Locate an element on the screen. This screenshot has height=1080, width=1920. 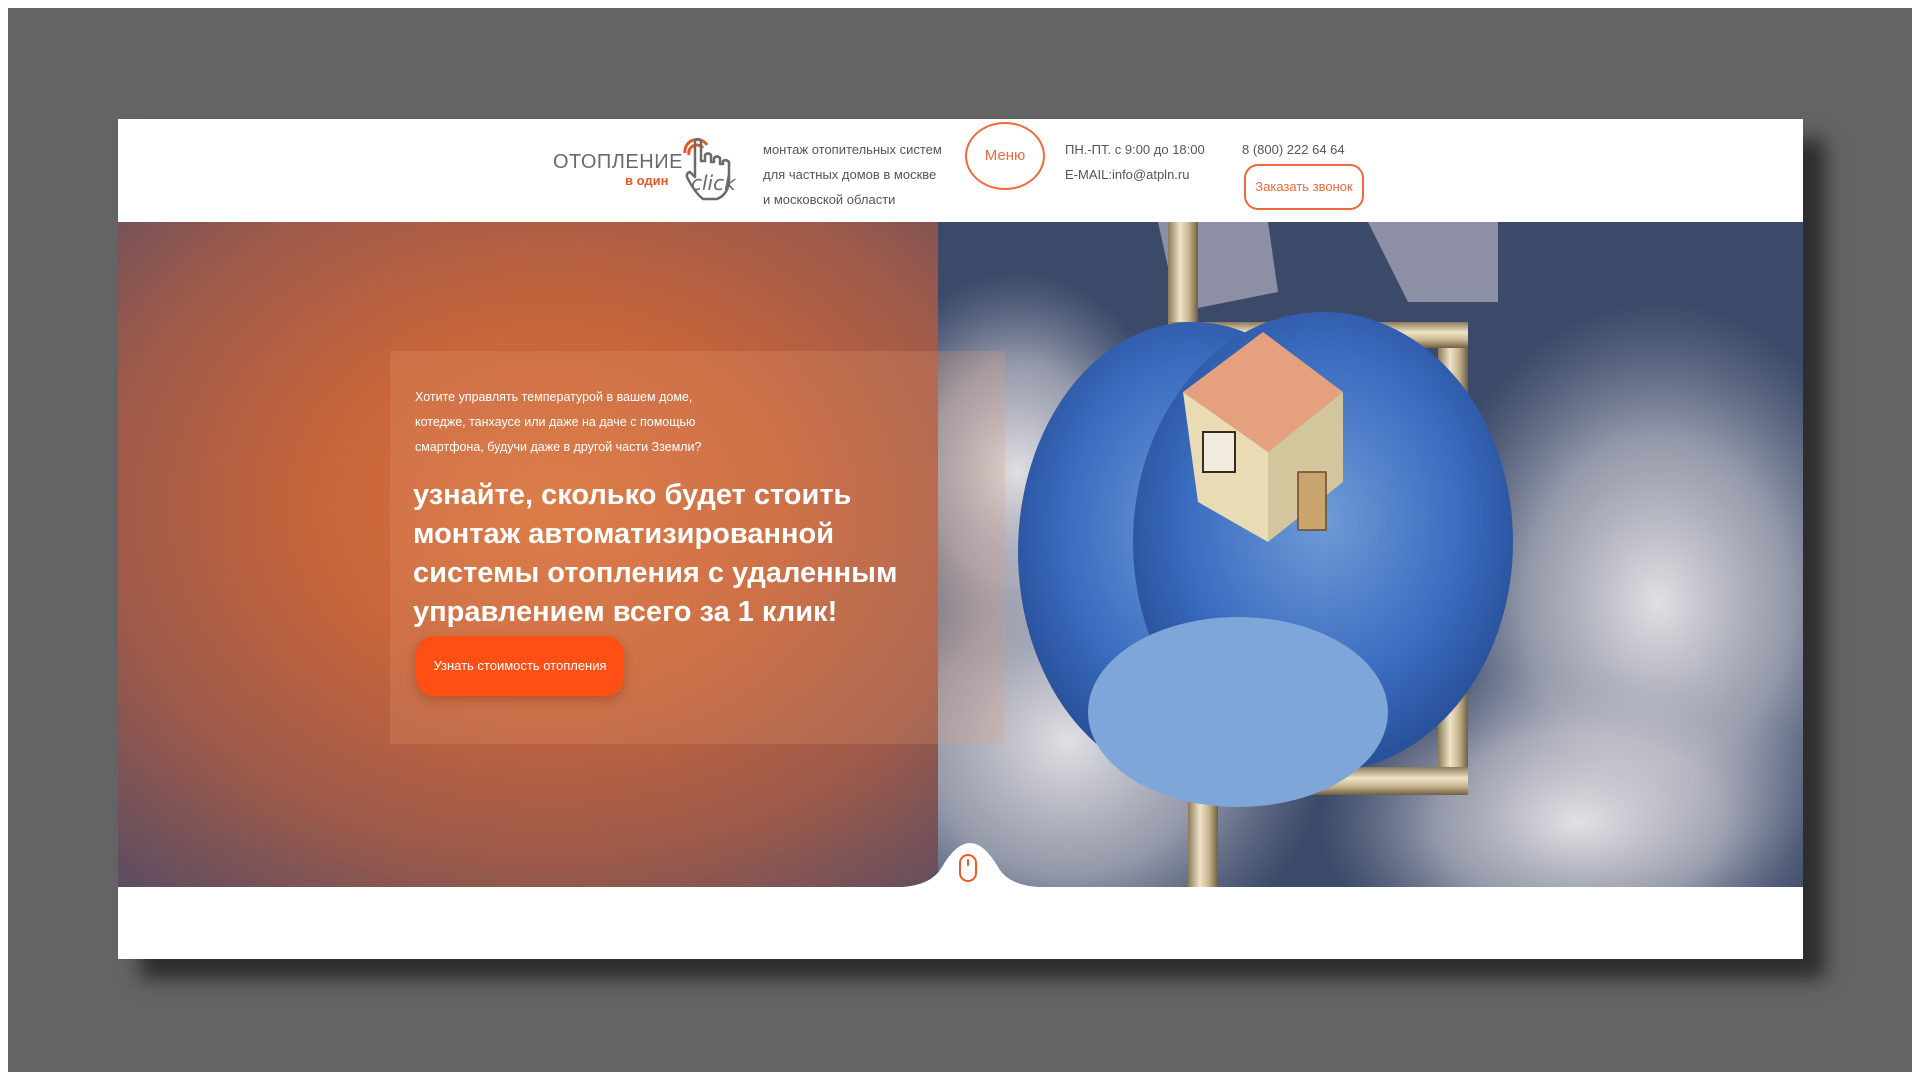
logo-text: ОТОПЛЕНИЕ is located at coordinates (618, 162).